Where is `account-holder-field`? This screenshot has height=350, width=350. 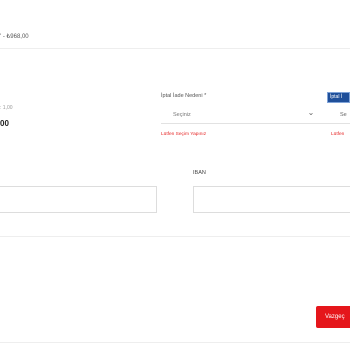 account-holder-field is located at coordinates (78, 199).